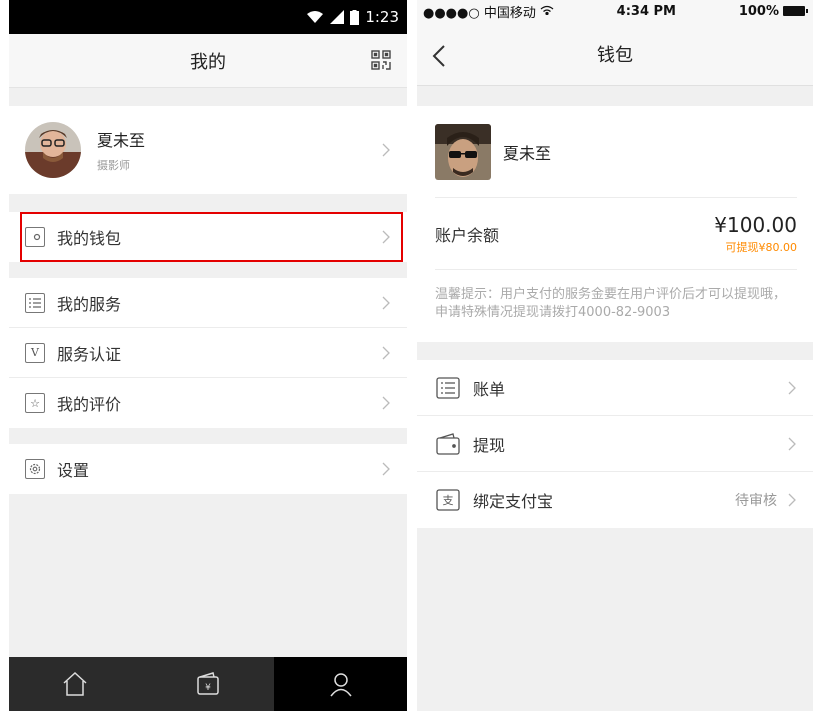 This screenshot has height=711, width=813. Describe the element at coordinates (35, 403) in the screenshot. I see `star-icon: ☆` at that location.